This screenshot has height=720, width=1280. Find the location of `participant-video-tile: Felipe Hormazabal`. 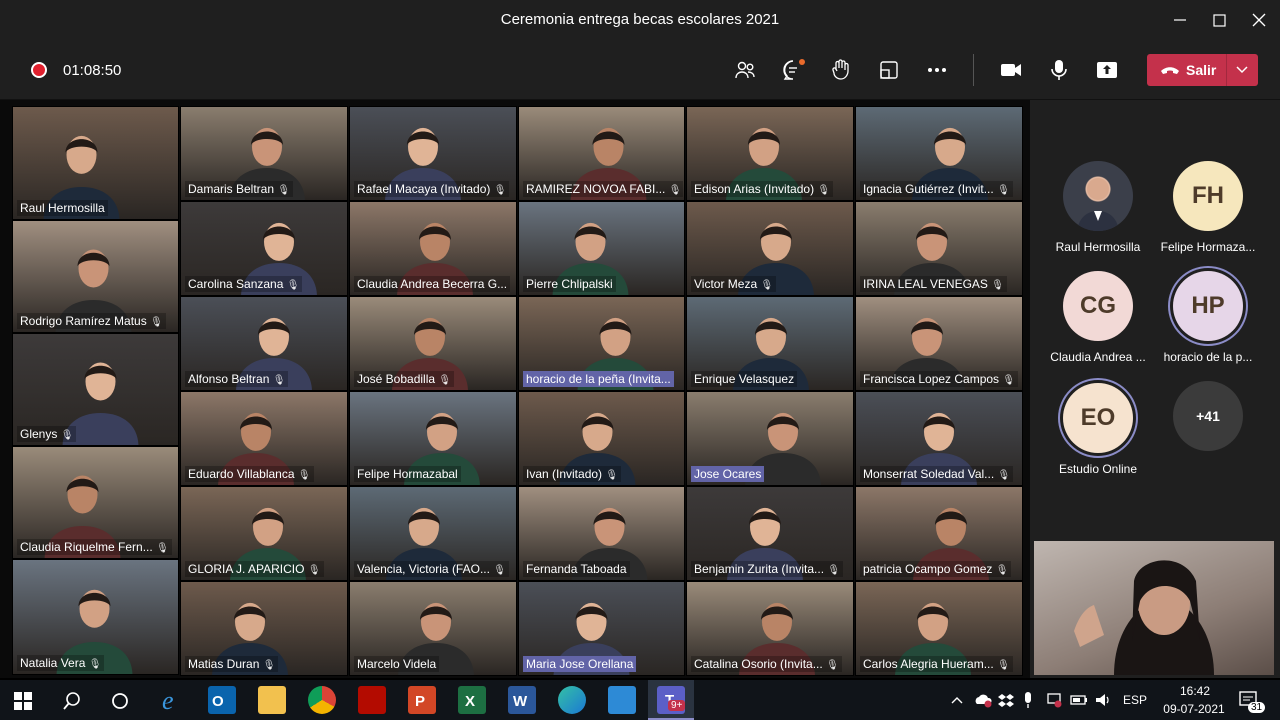

participant-video-tile: Felipe Hormazabal is located at coordinates (433, 438).